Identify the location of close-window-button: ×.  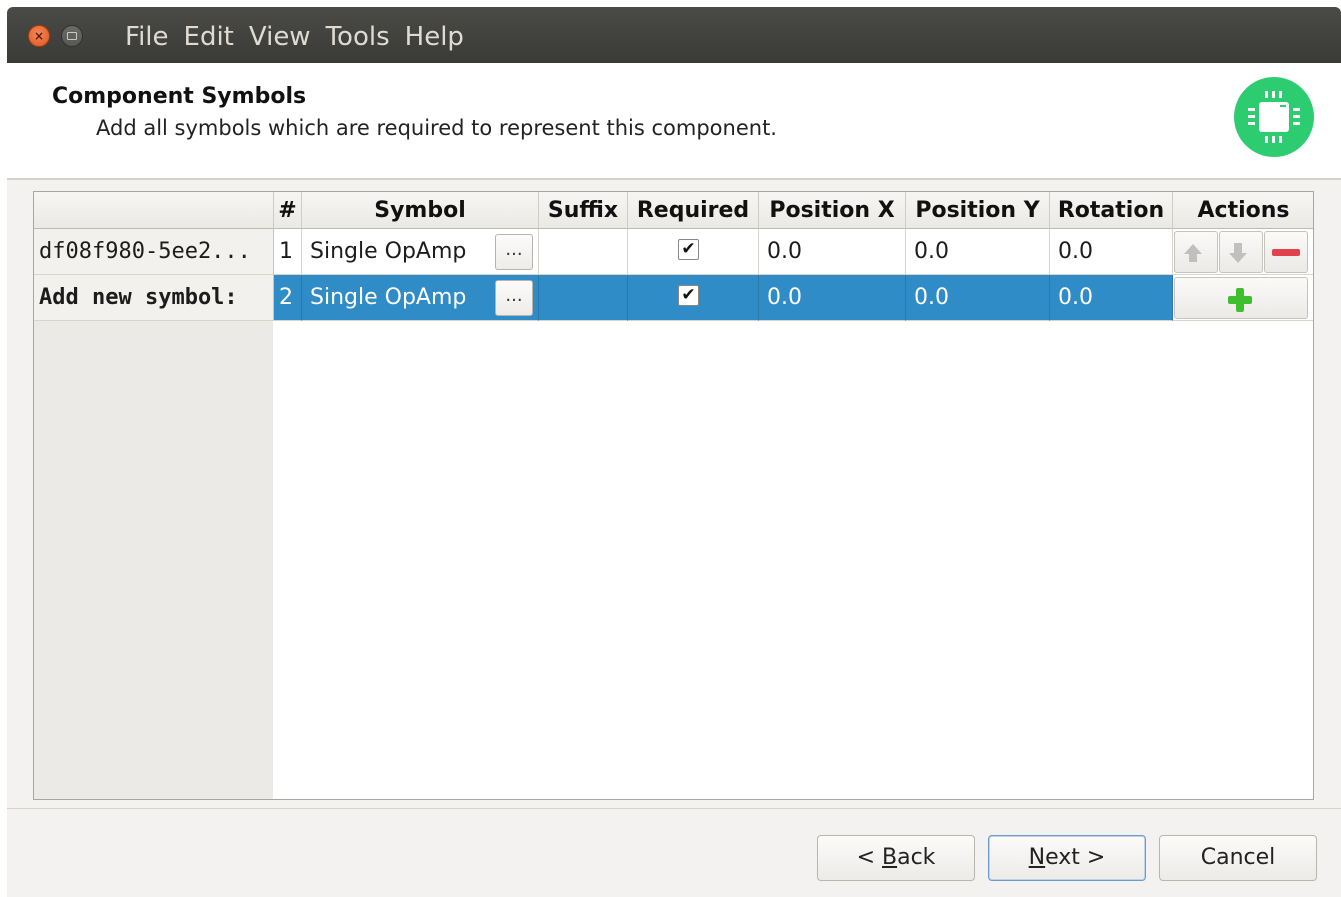
(39, 36).